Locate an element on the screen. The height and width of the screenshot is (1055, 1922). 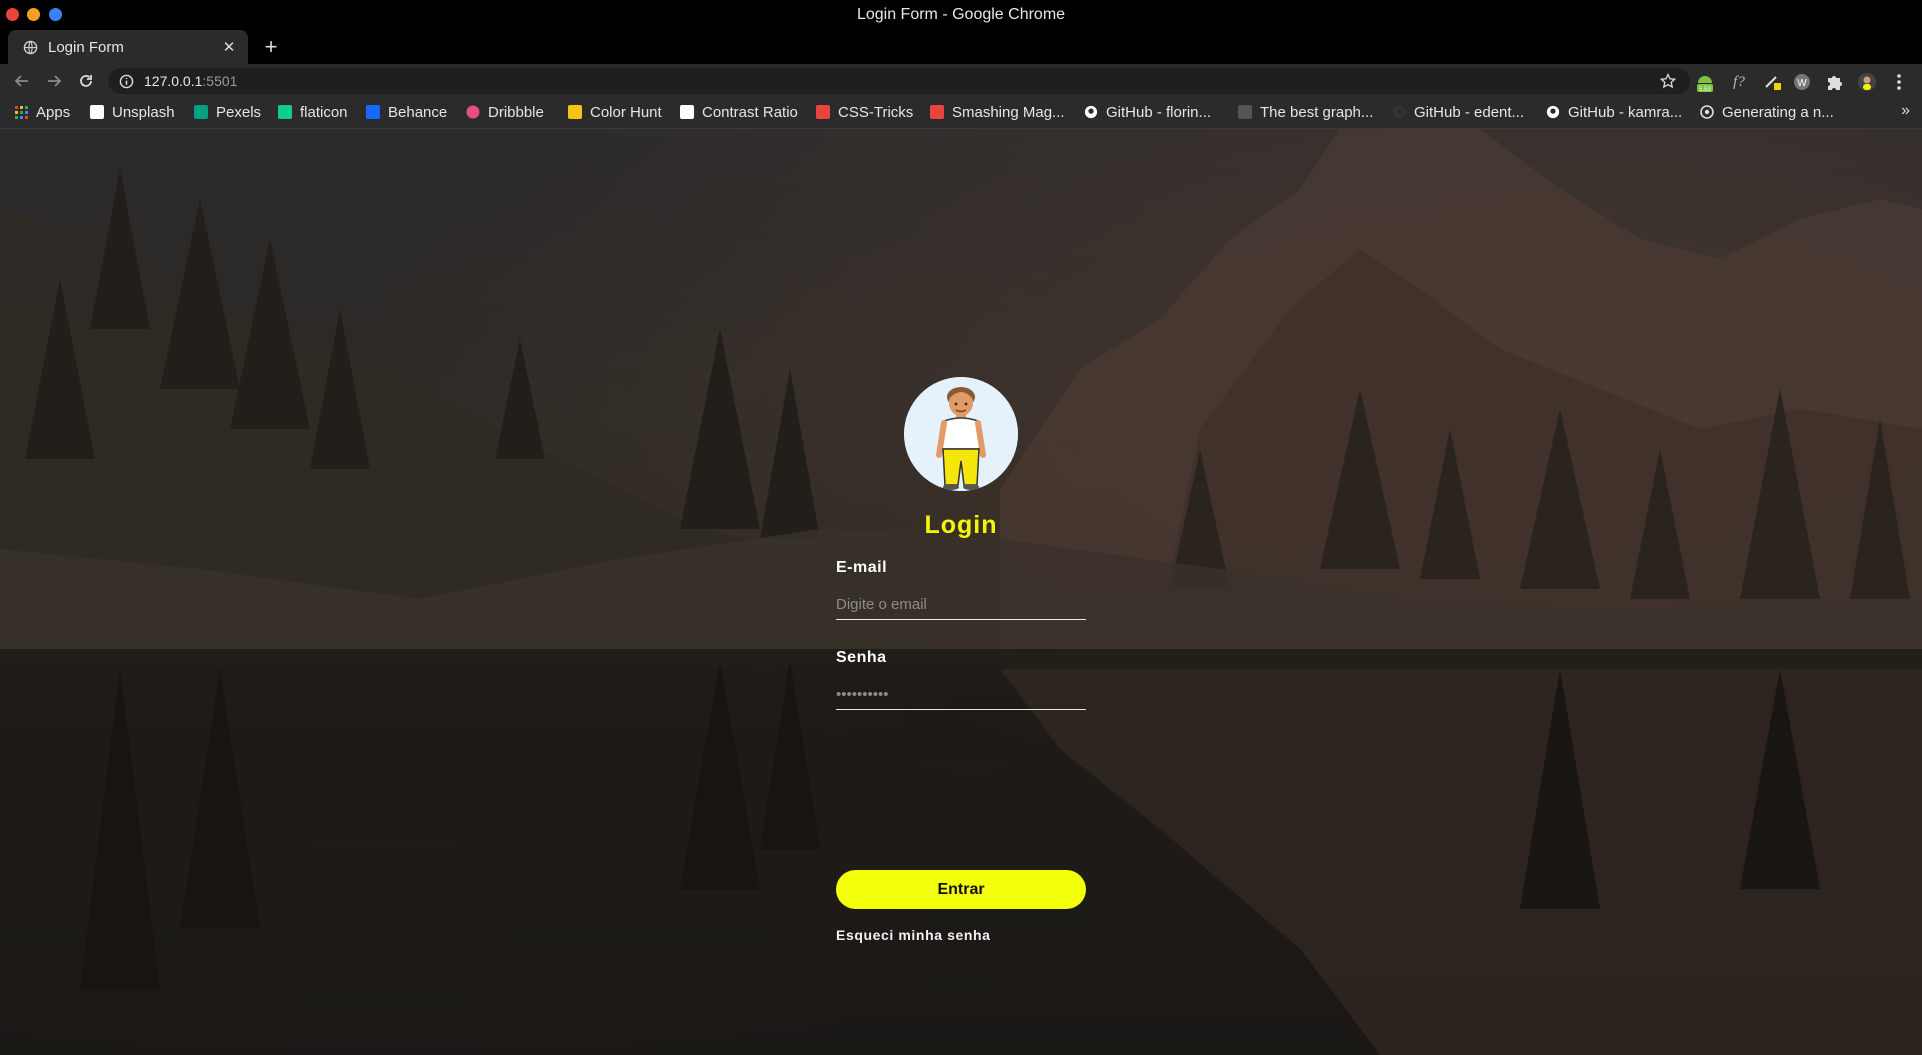
android-extension-icon: 5.53 is located at coordinates (1705, 82).